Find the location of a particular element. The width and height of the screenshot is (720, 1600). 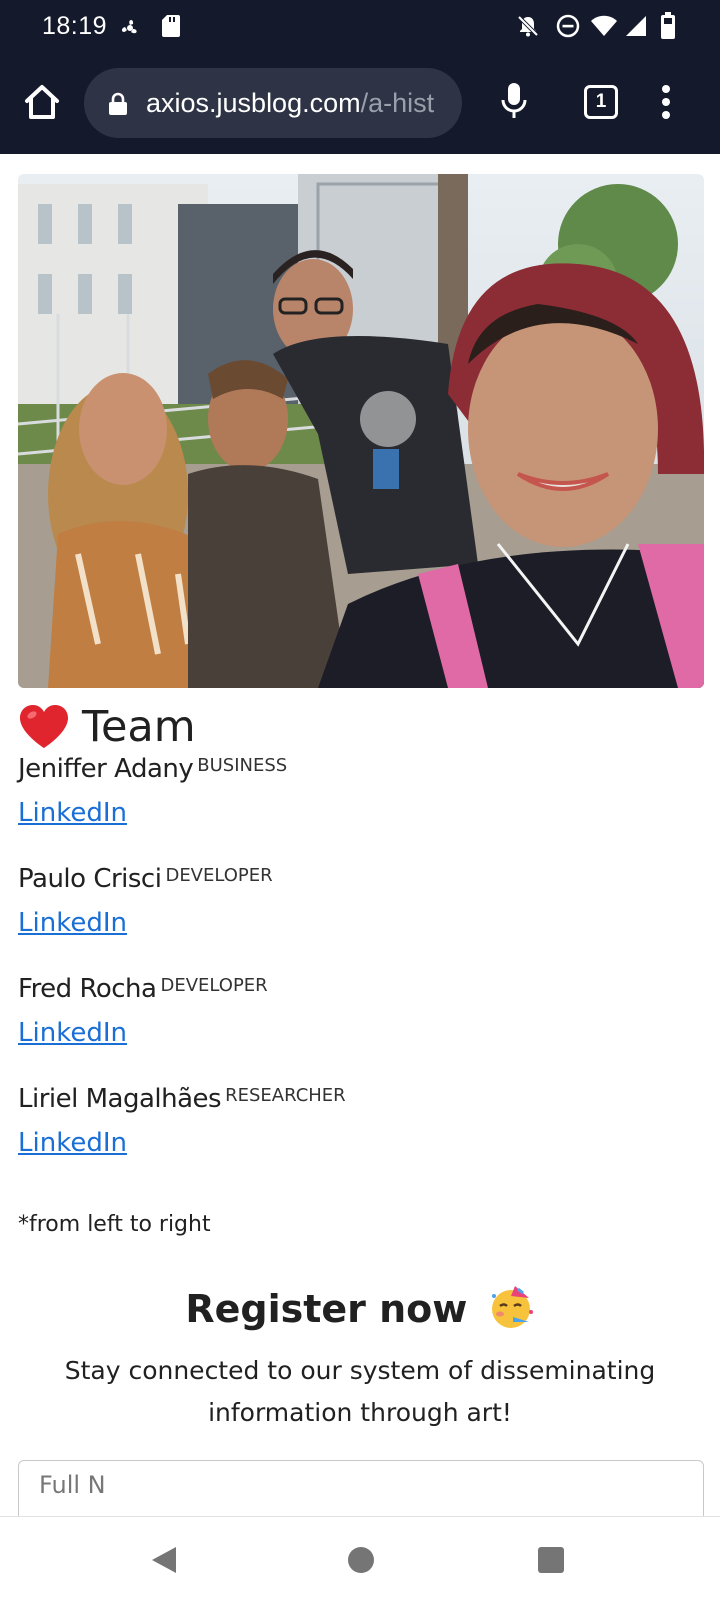

status-bar: 18:19 is located at coordinates (360, 26).